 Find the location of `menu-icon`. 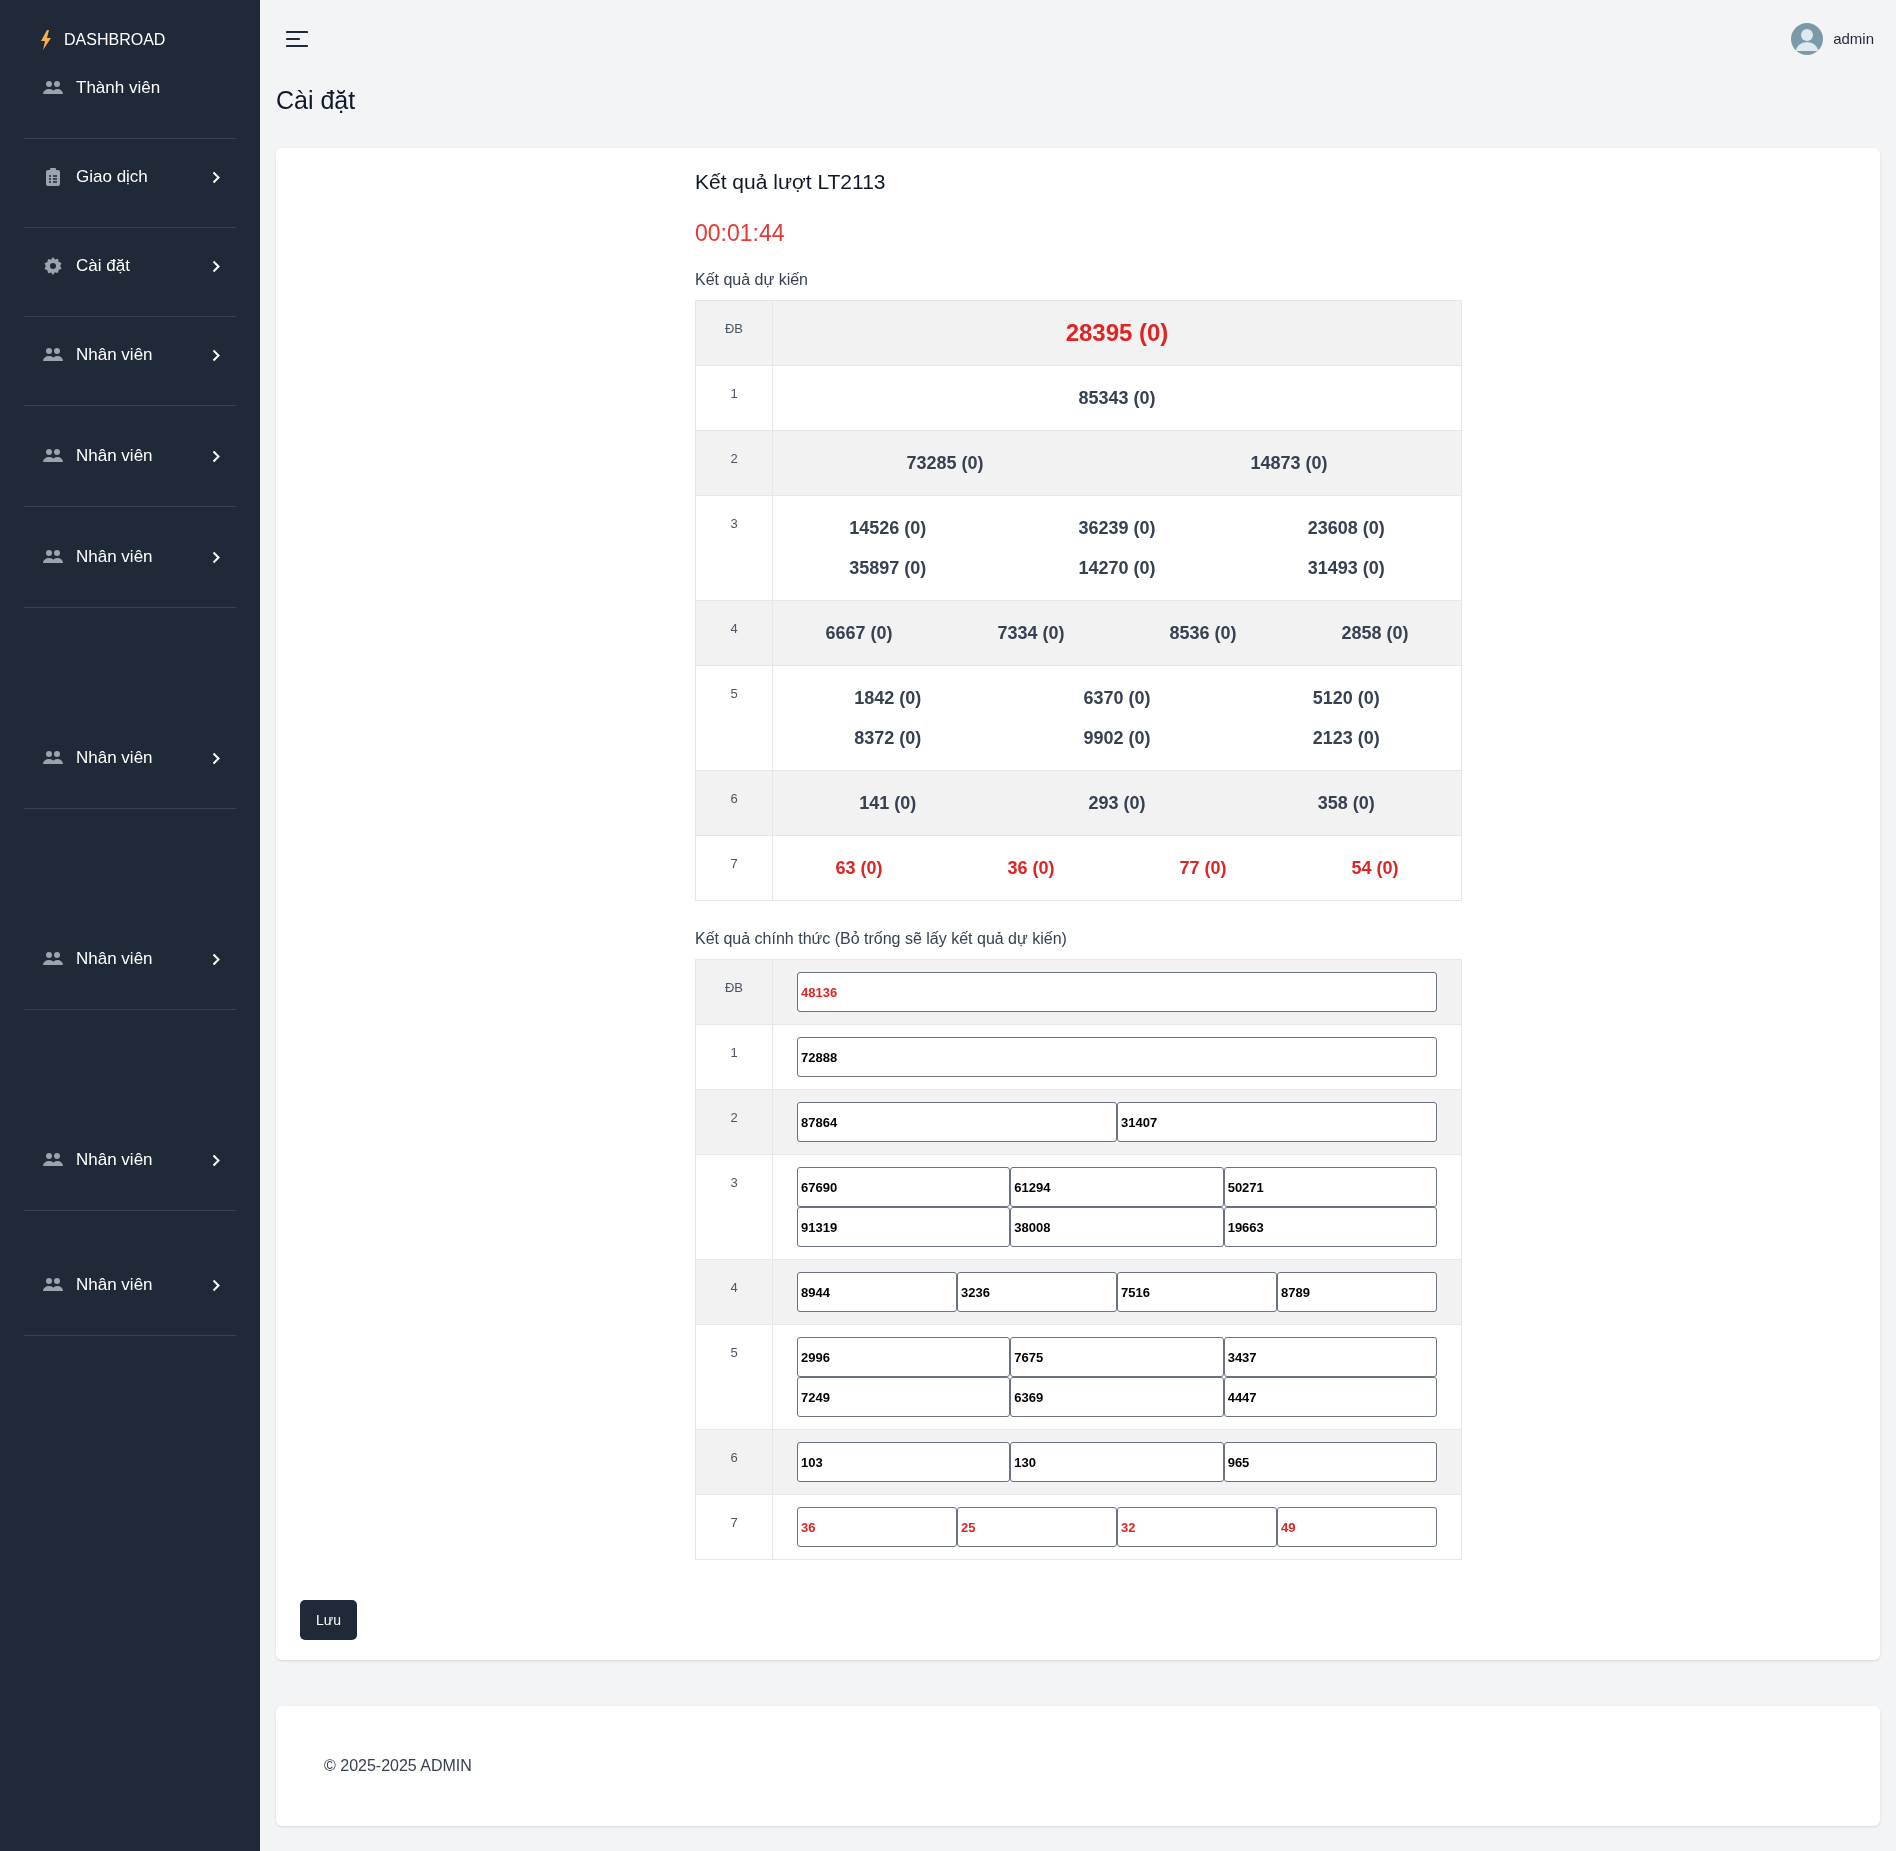

menu-icon is located at coordinates (297, 39).